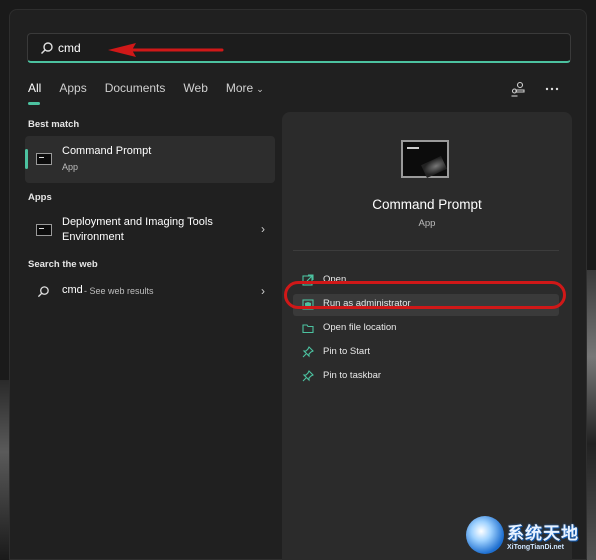 The image size is (596, 560). I want to click on cmd-large-icon, so click(425, 159).